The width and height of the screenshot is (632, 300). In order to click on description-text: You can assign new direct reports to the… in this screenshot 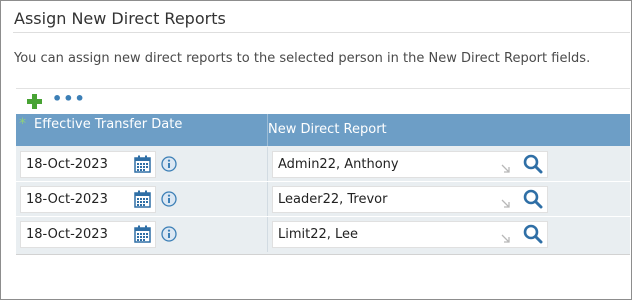, I will do `click(302, 58)`.